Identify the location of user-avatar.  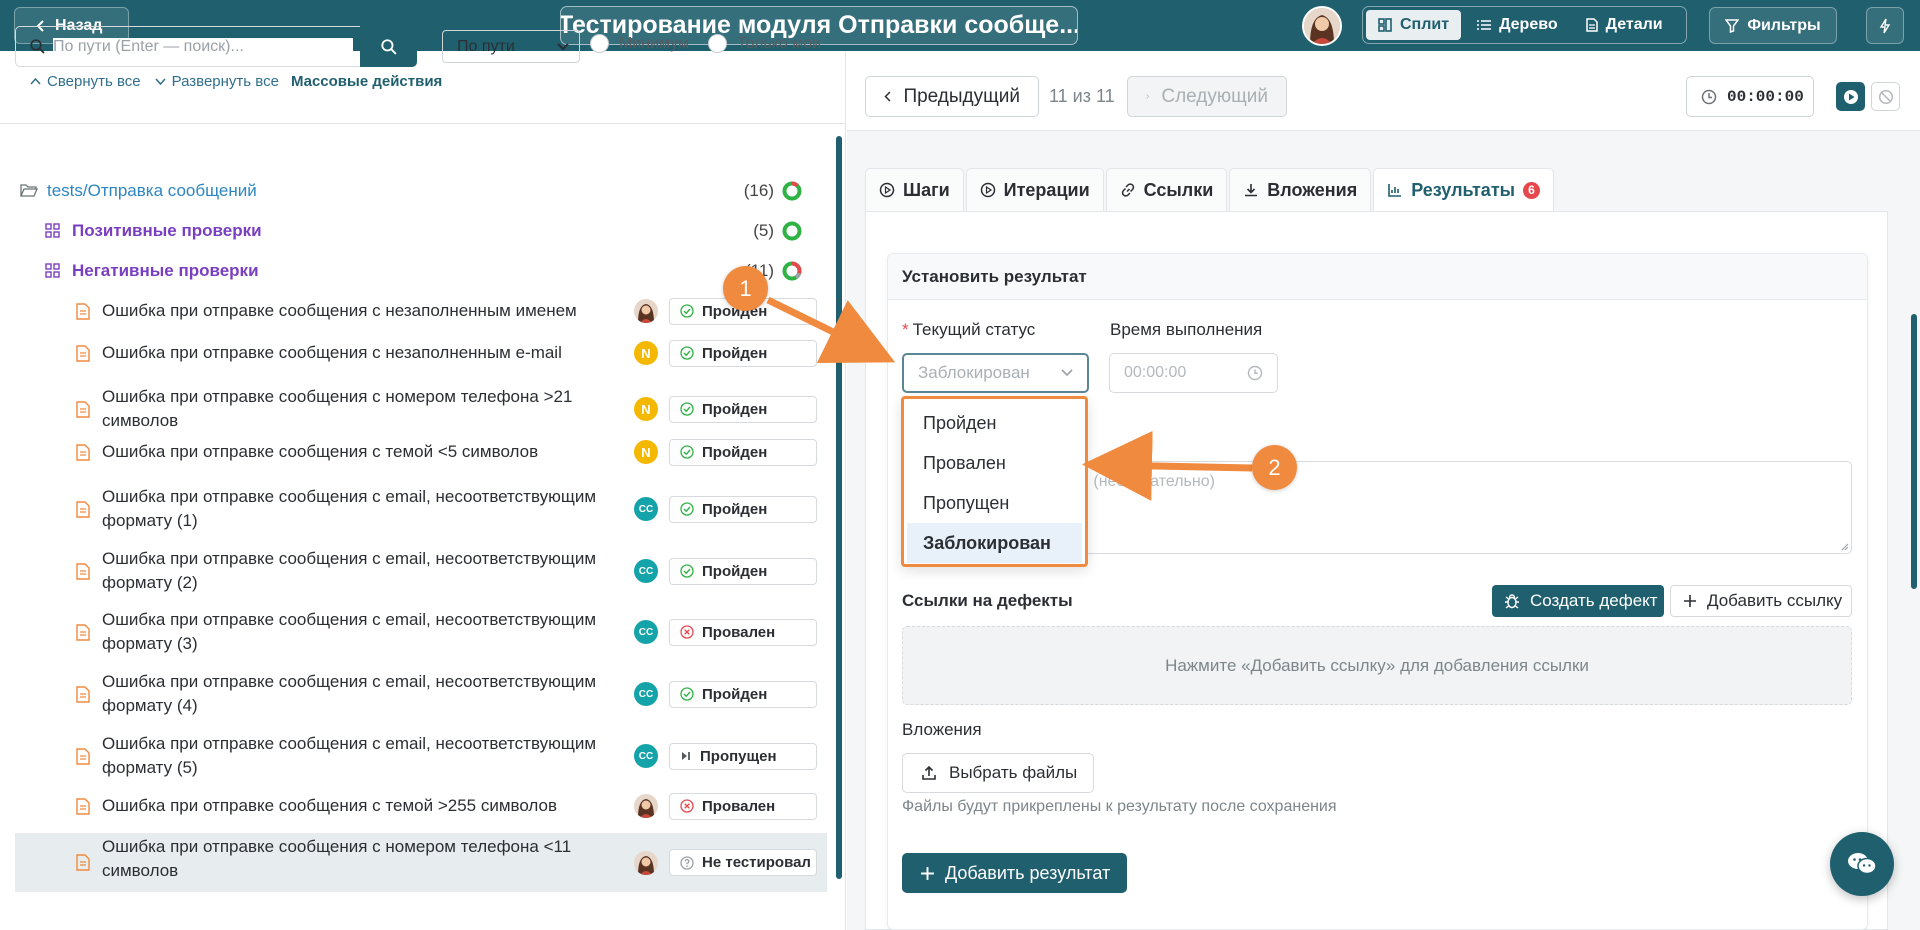
(1322, 26).